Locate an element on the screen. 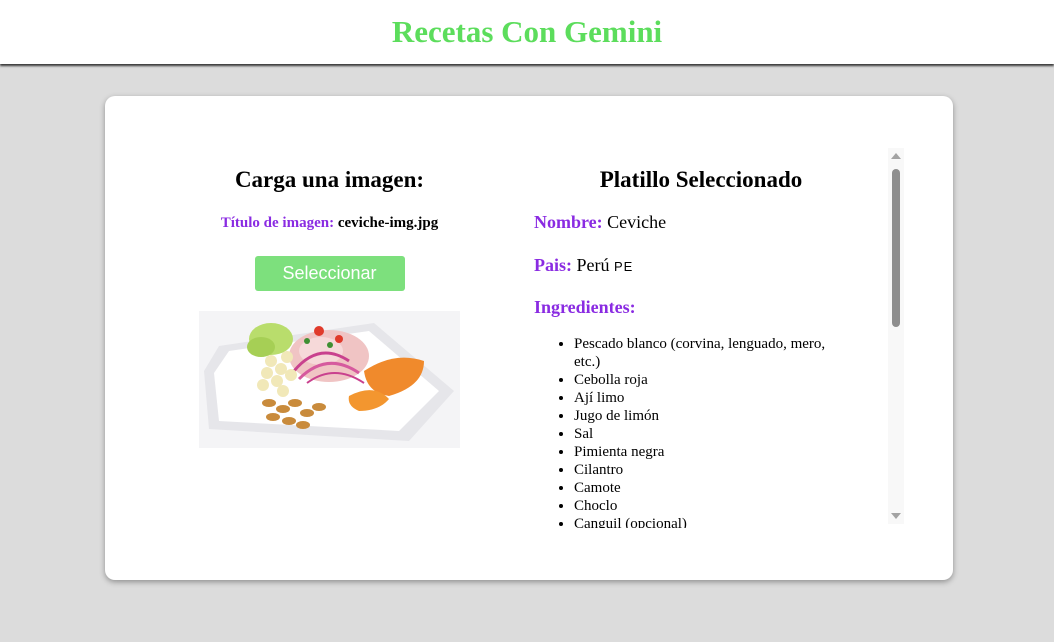  ingredient-item: Canguil (opcional) is located at coordinates (709, 521).